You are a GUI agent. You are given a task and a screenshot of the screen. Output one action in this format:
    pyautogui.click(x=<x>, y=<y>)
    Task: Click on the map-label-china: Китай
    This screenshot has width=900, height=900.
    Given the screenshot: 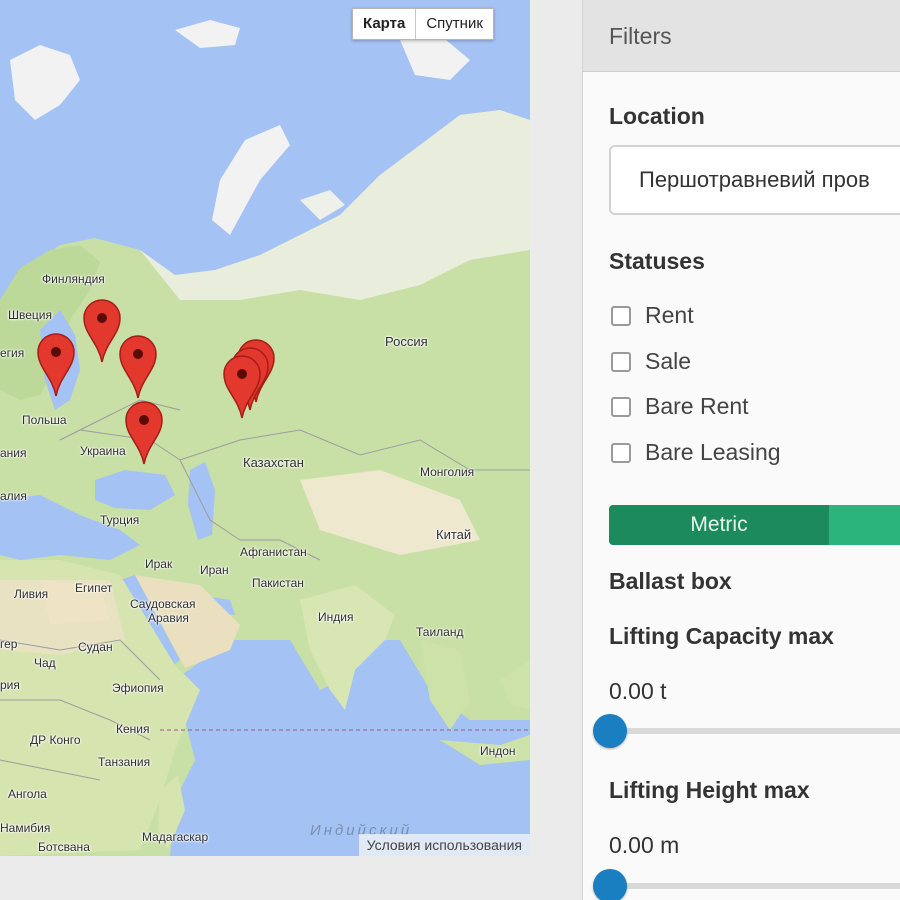 What is the action you would take?
    pyautogui.click(x=454, y=534)
    